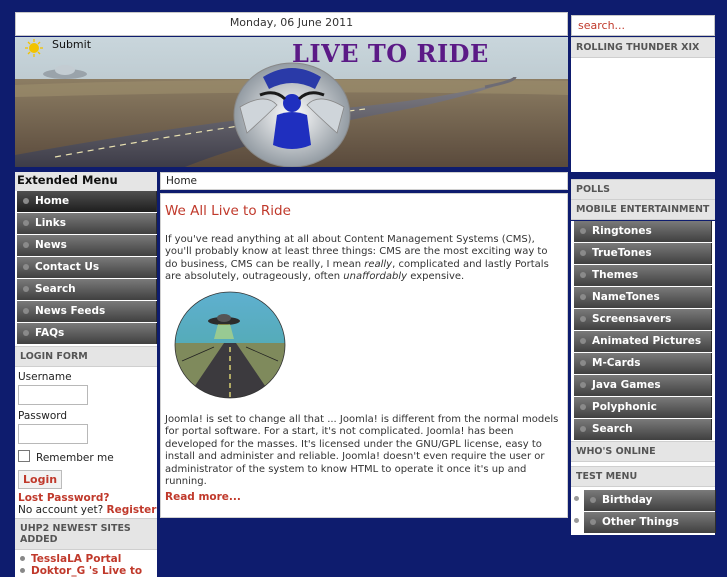  I want to click on breadcrumb-home: Home, so click(181, 181).